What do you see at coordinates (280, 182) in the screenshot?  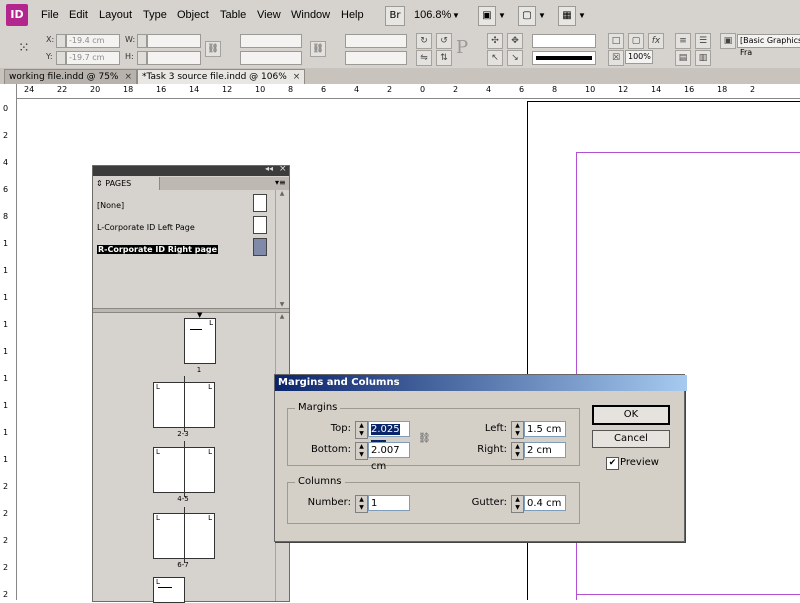 I see `panel-menu-icon: ▾≡` at bounding box center [280, 182].